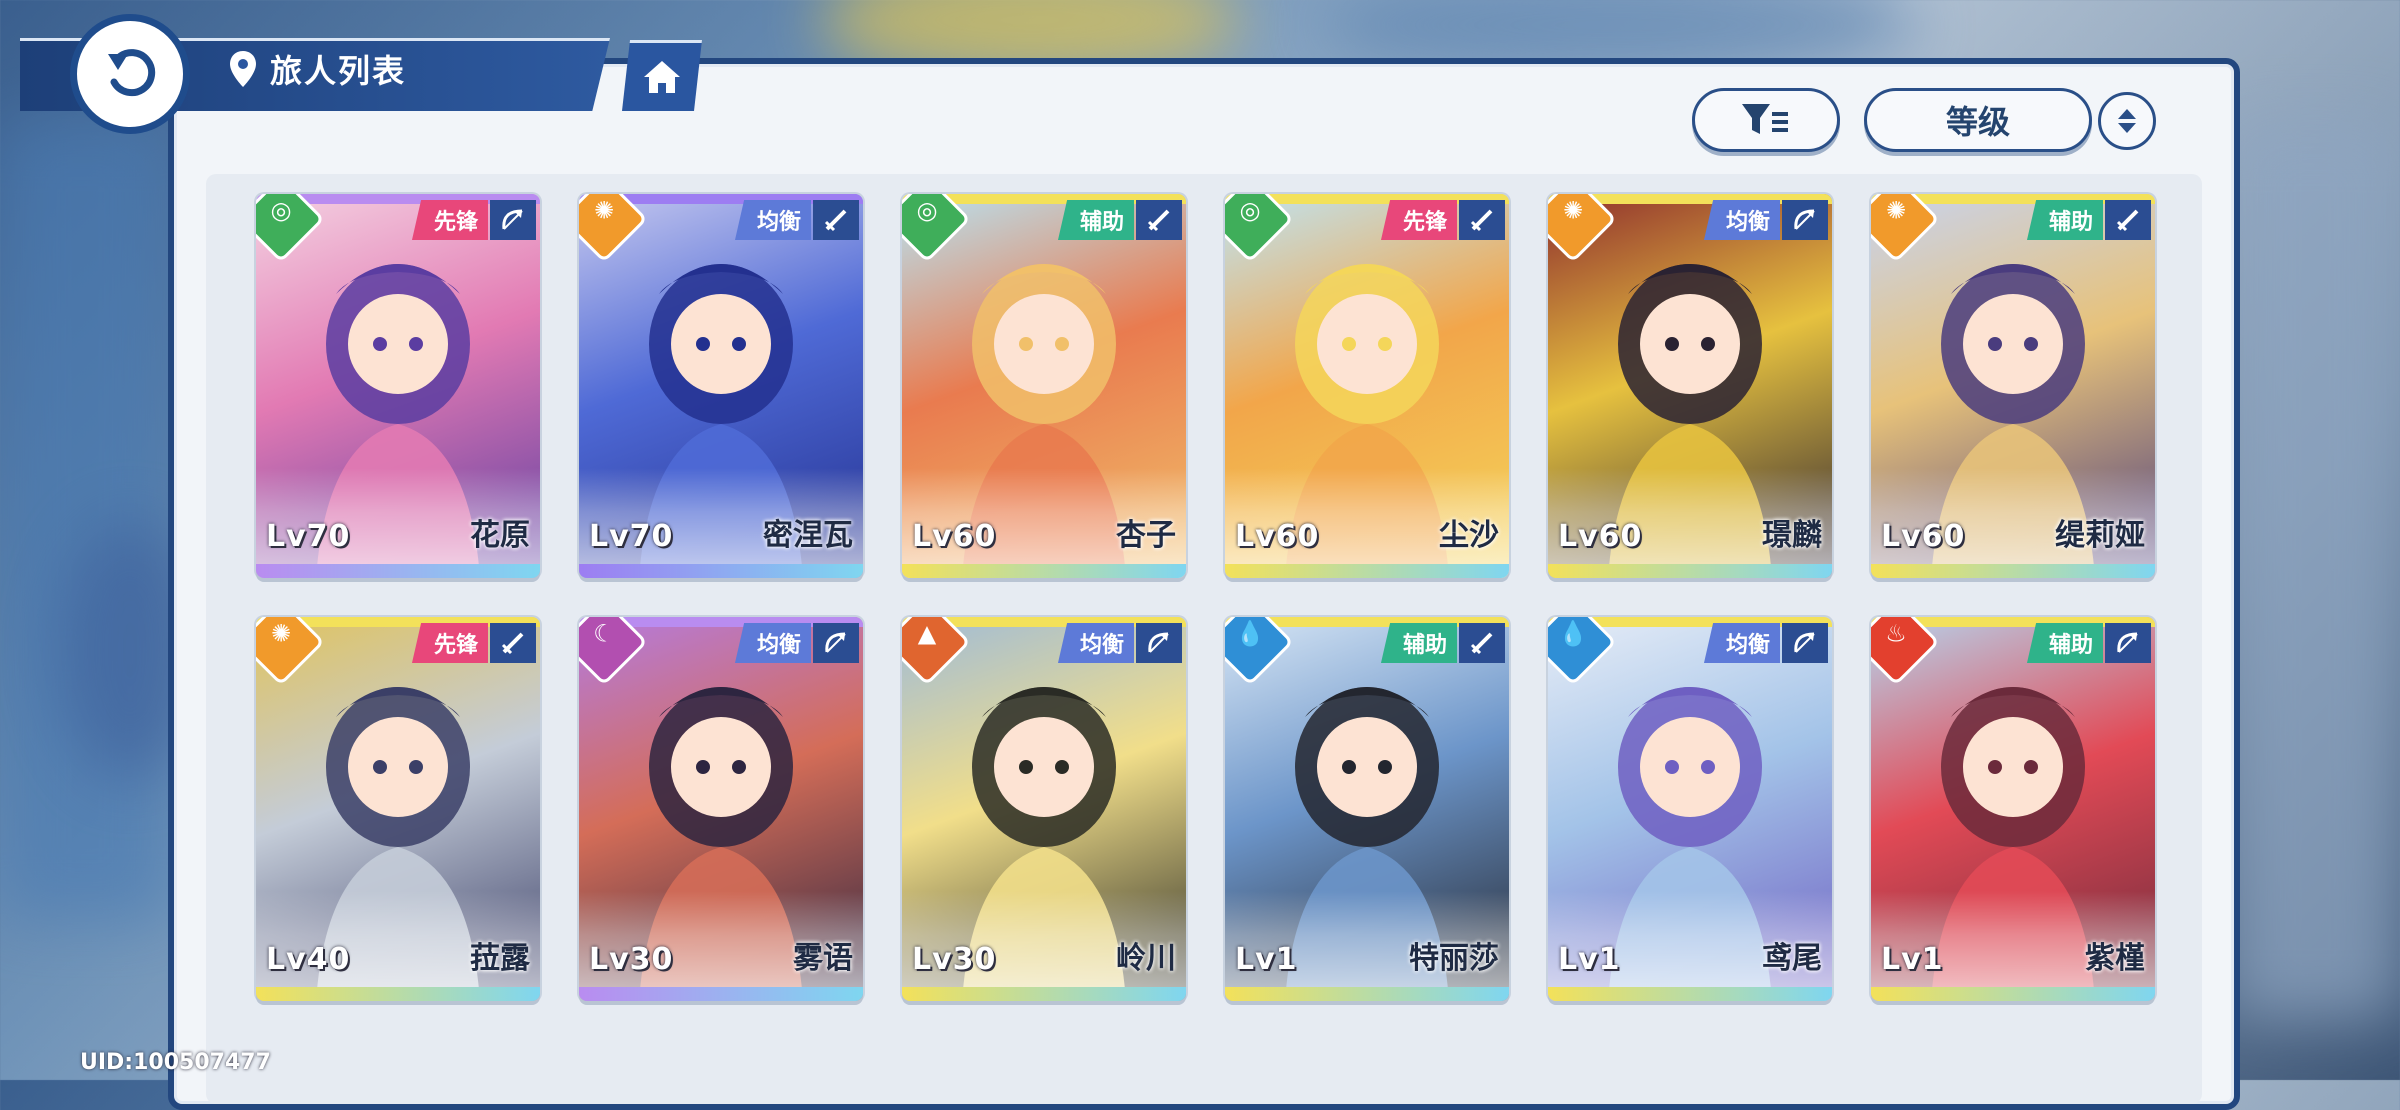  Describe the element at coordinates (2127, 121) in the screenshot. I see `sort-order-toggle` at that location.